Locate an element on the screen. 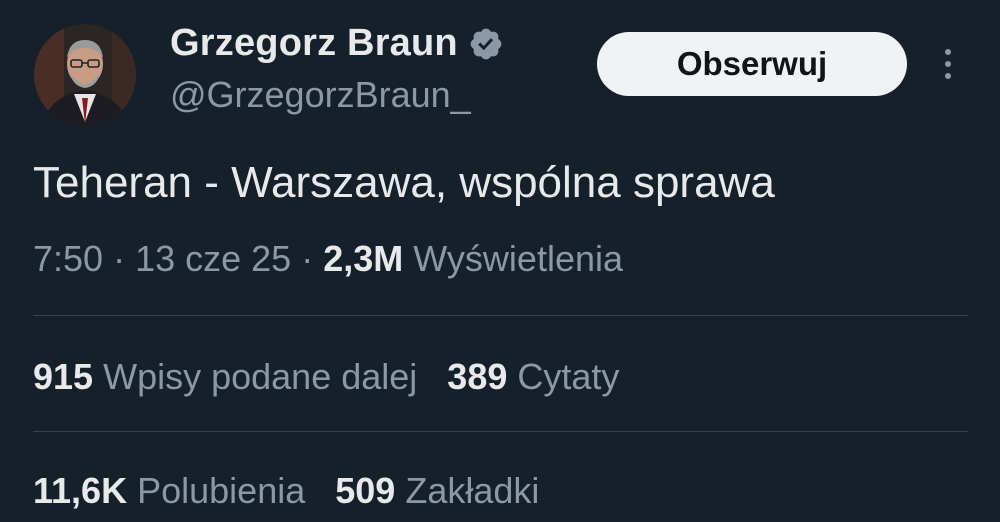  author-name-row: Grzegorz Braun is located at coordinates (337, 43).